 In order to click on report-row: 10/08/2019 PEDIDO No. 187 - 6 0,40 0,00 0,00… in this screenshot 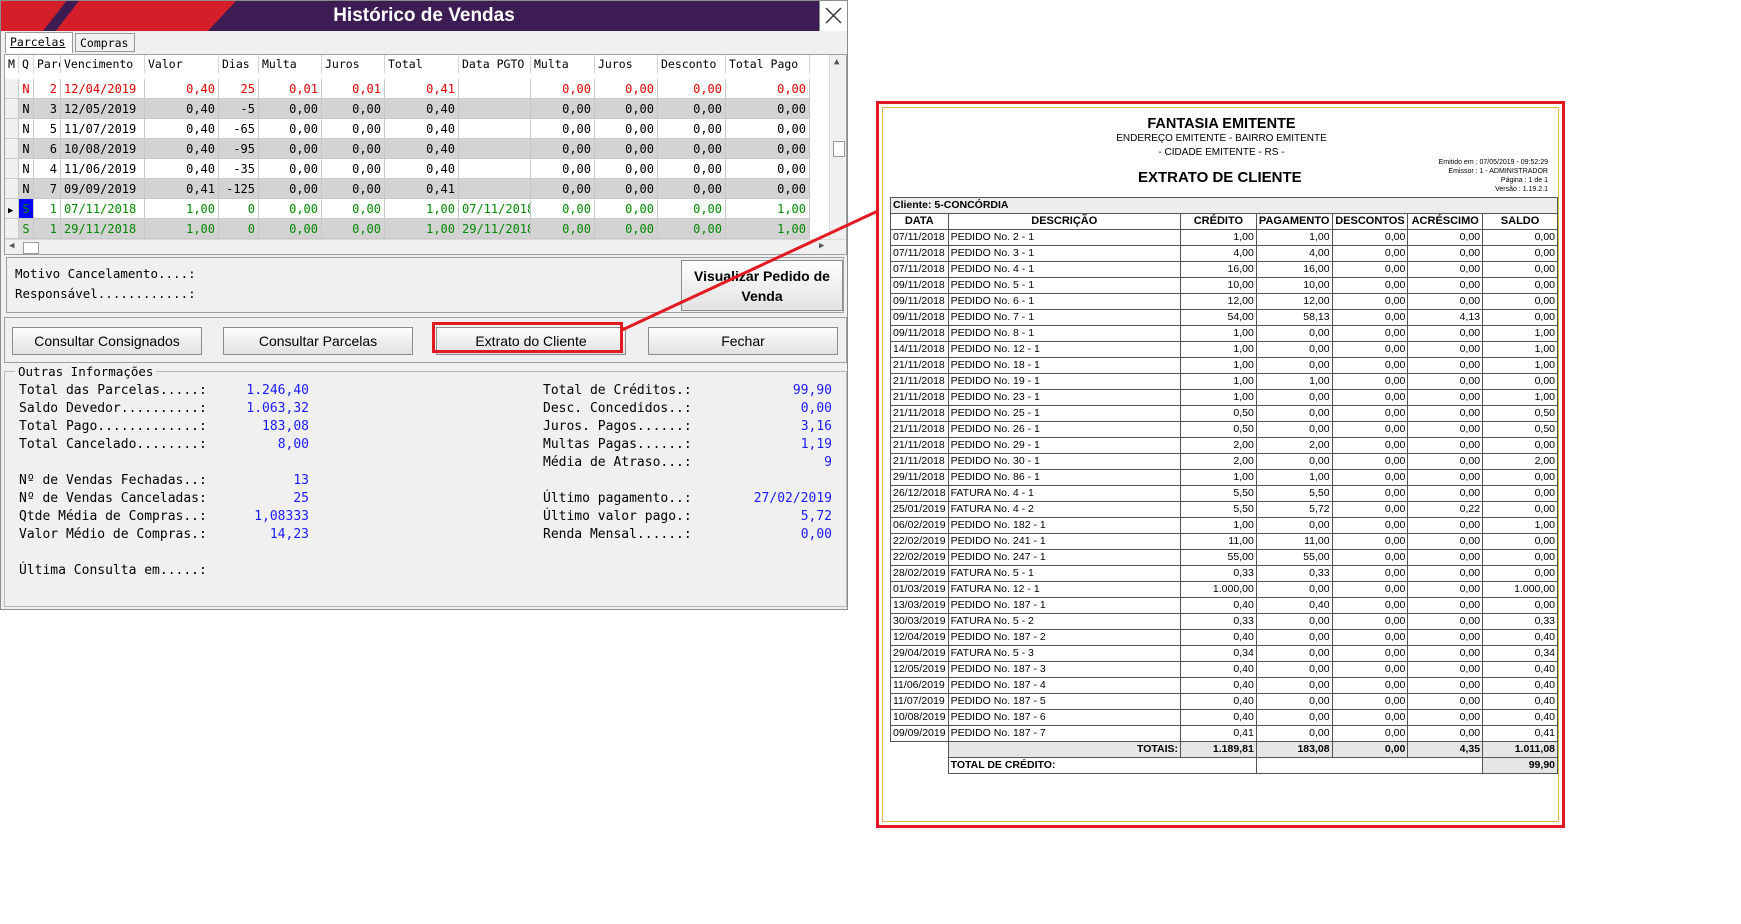, I will do `click(1224, 717)`.